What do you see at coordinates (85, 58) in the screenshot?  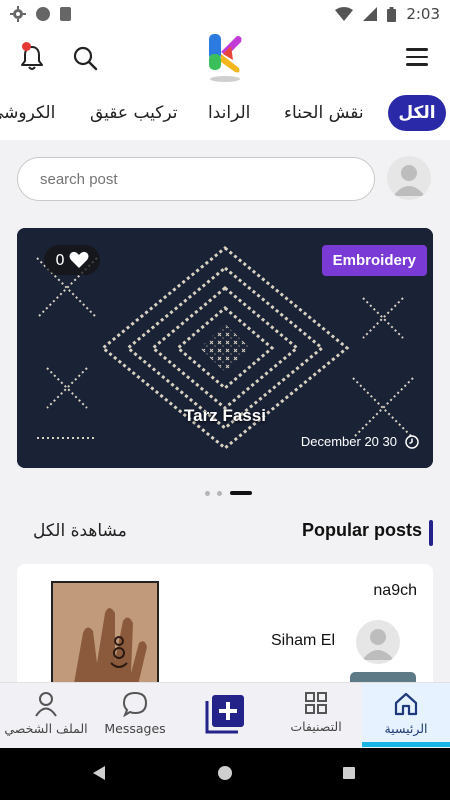 I see `search-icon` at bounding box center [85, 58].